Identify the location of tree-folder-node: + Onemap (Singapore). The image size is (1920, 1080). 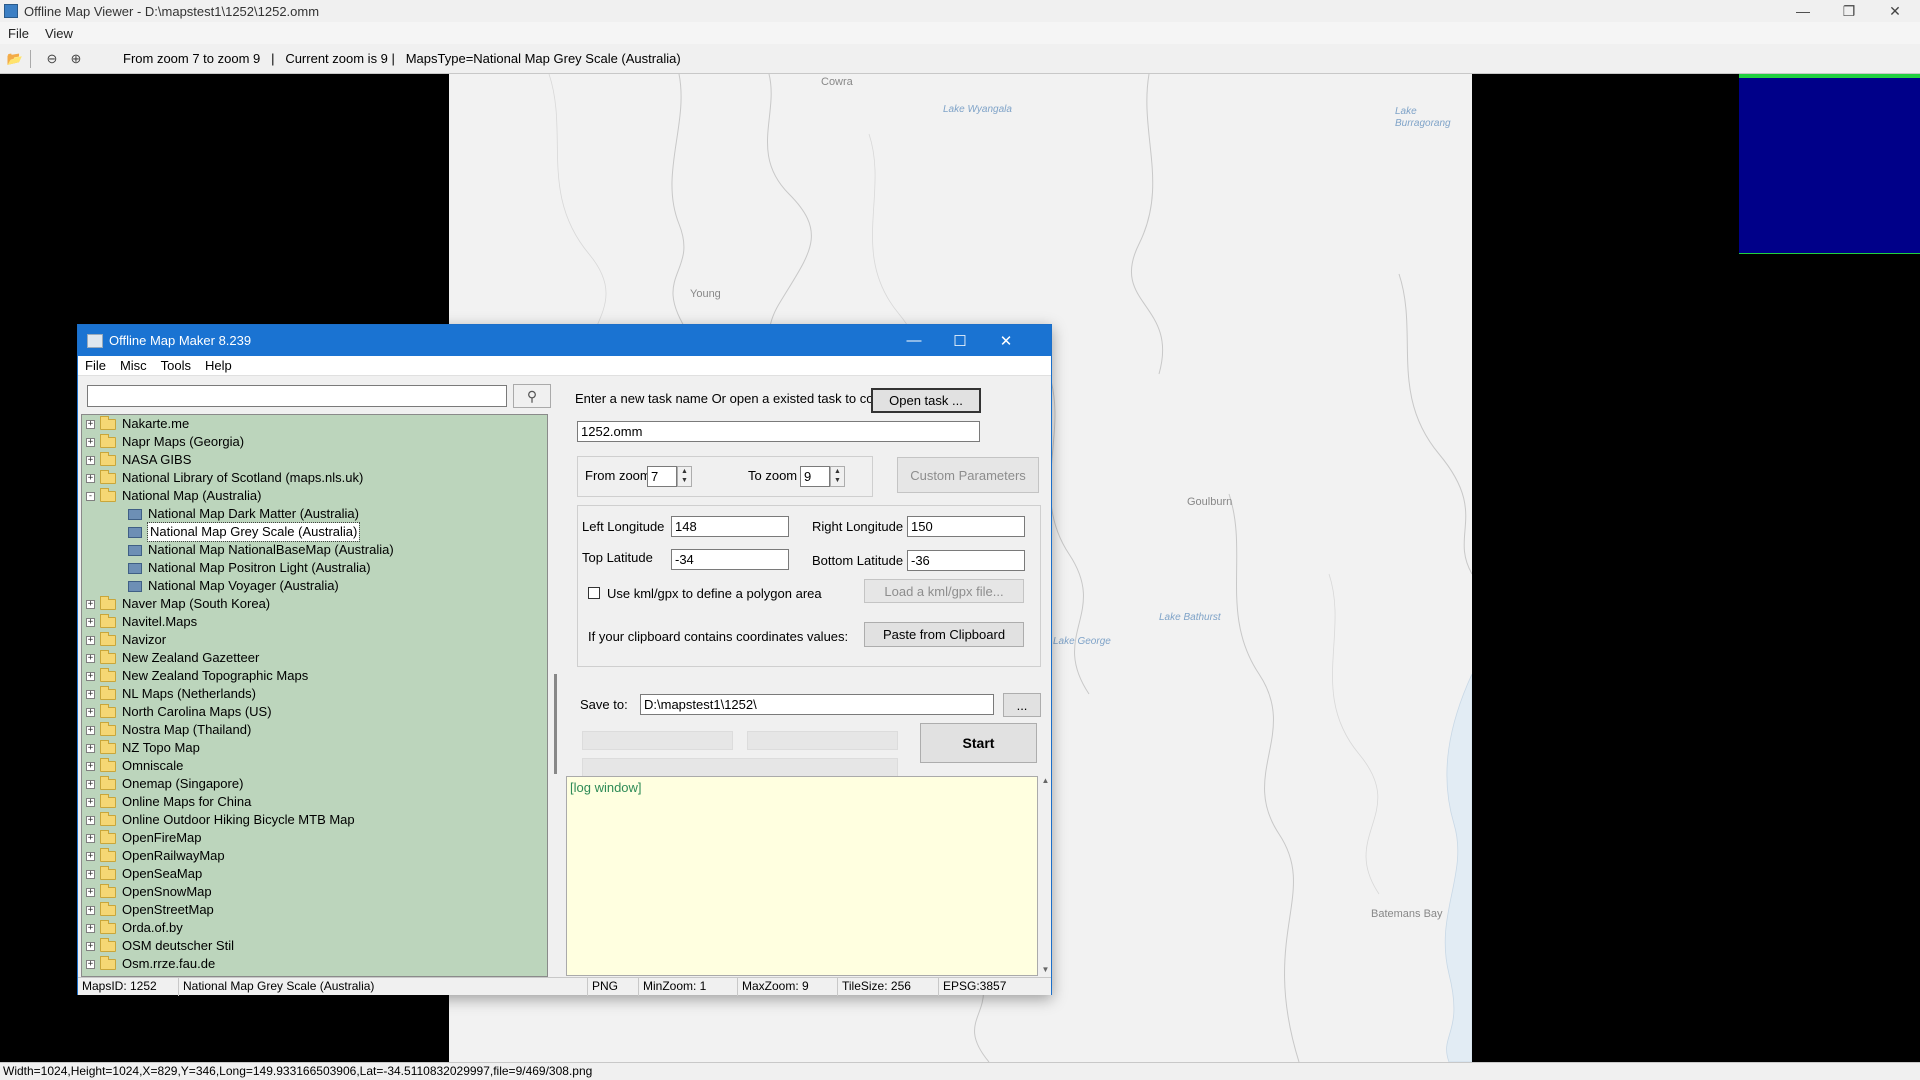
(164, 784).